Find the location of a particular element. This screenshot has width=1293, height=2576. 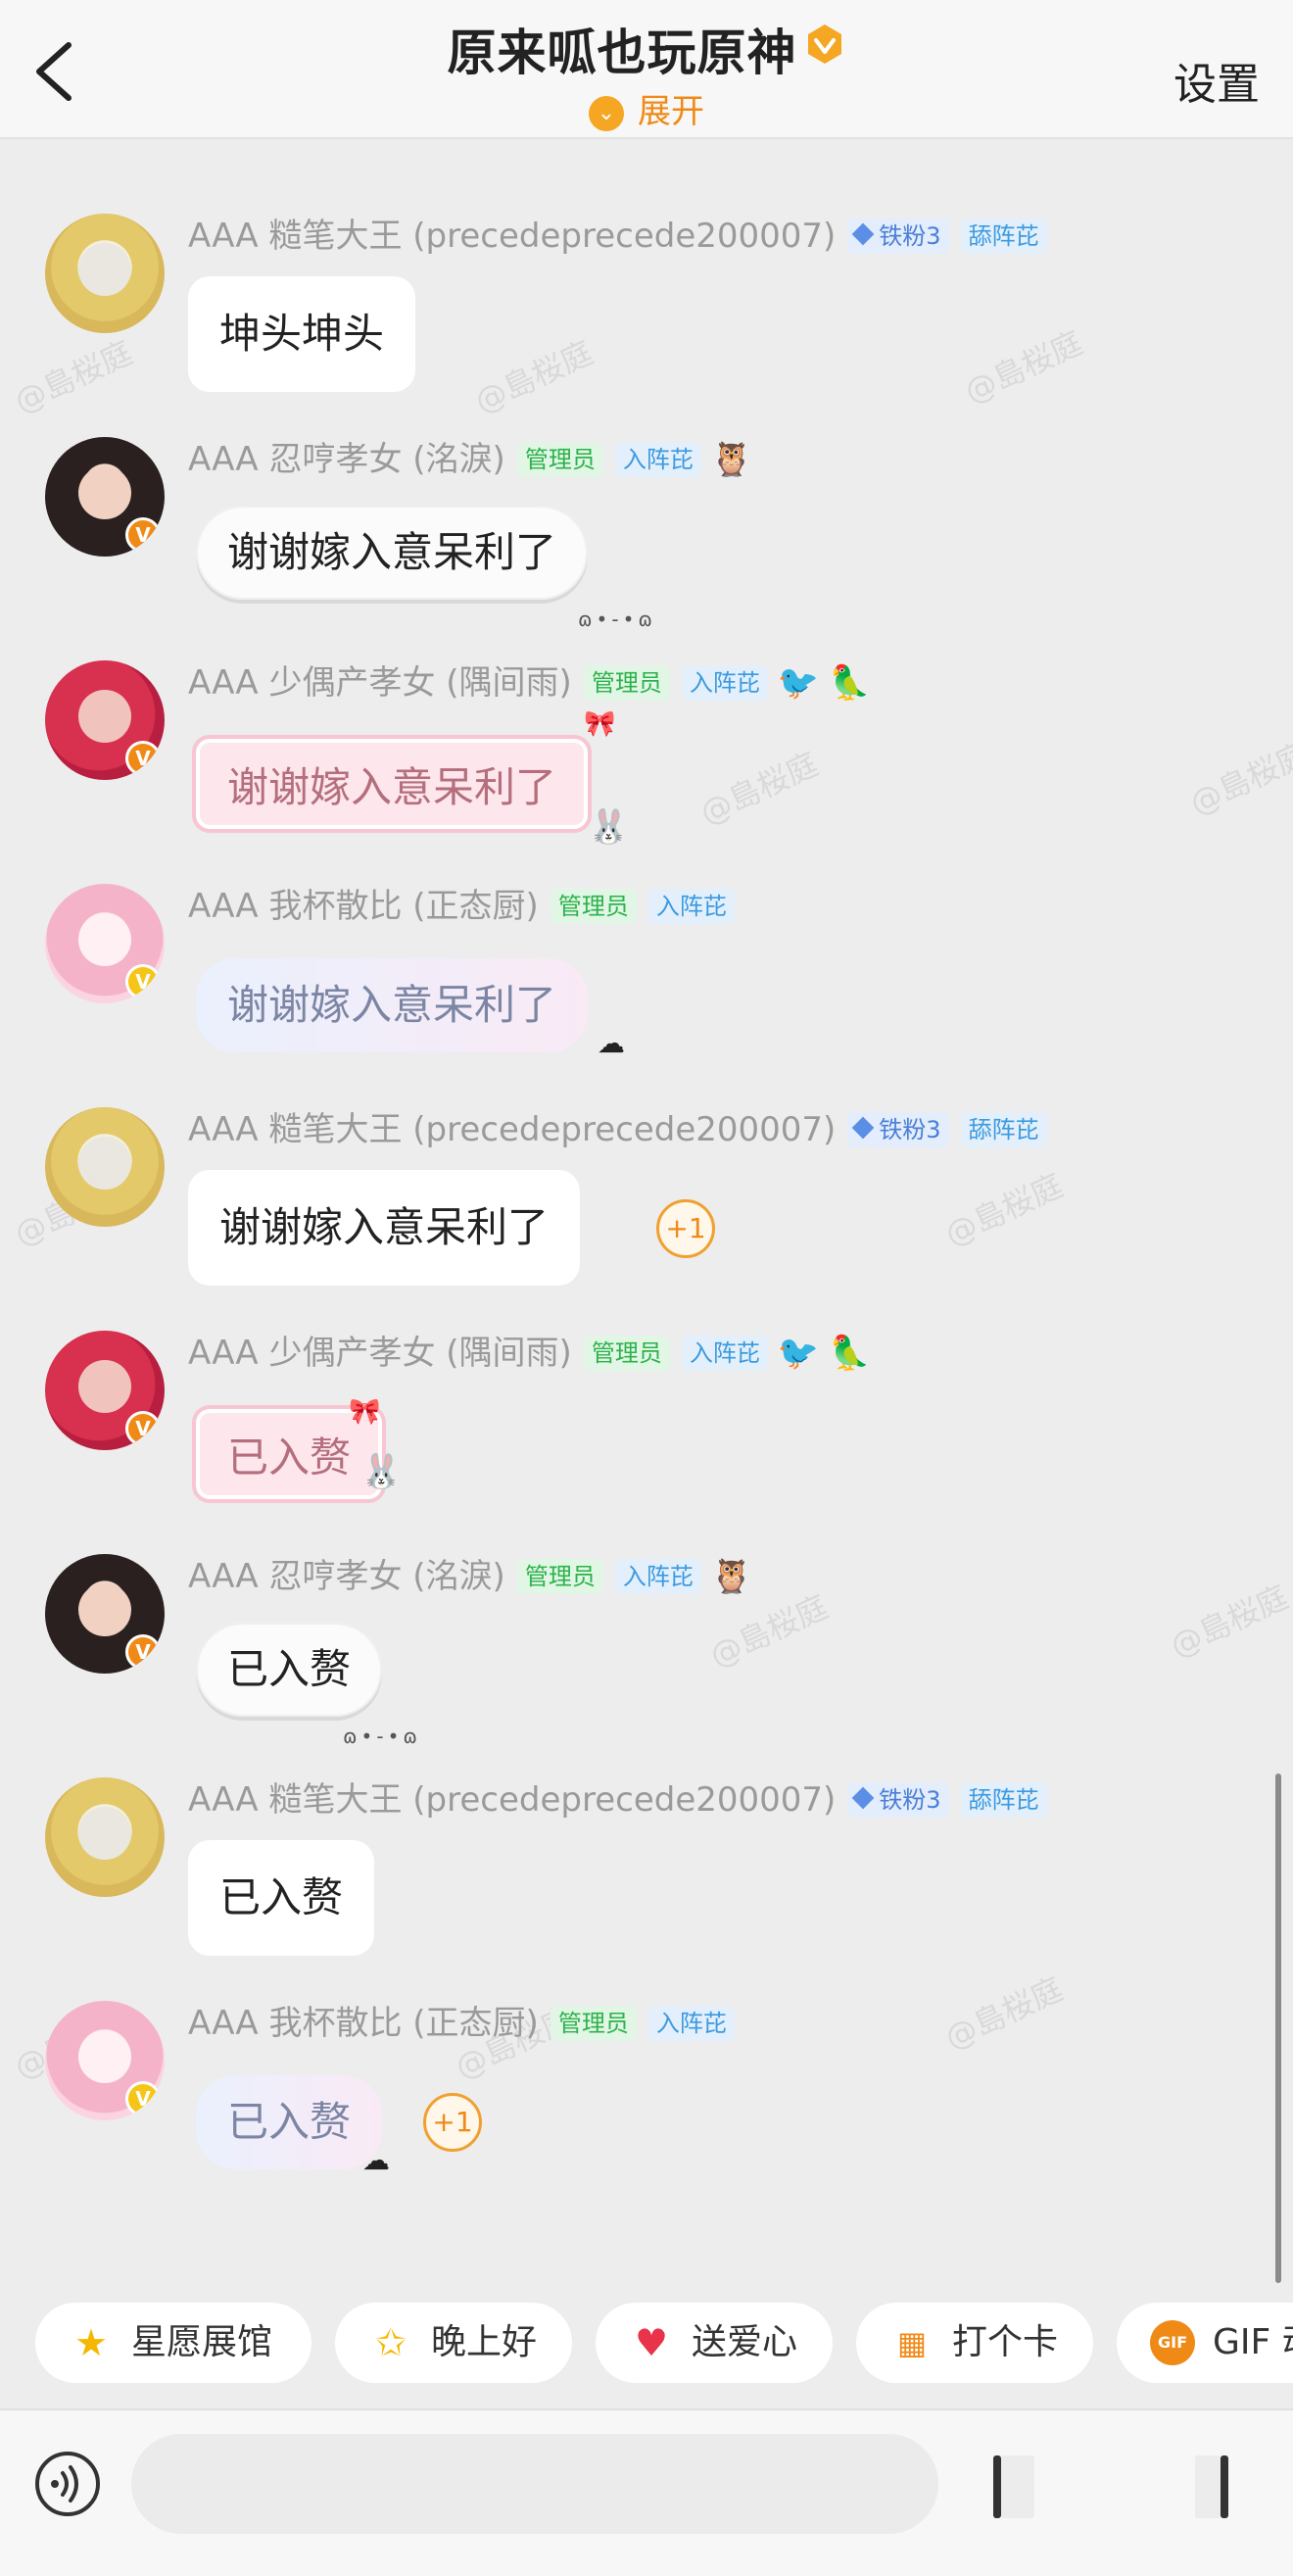

quick-action-send-heart: ♥ 送爱心 is located at coordinates (714, 2343).